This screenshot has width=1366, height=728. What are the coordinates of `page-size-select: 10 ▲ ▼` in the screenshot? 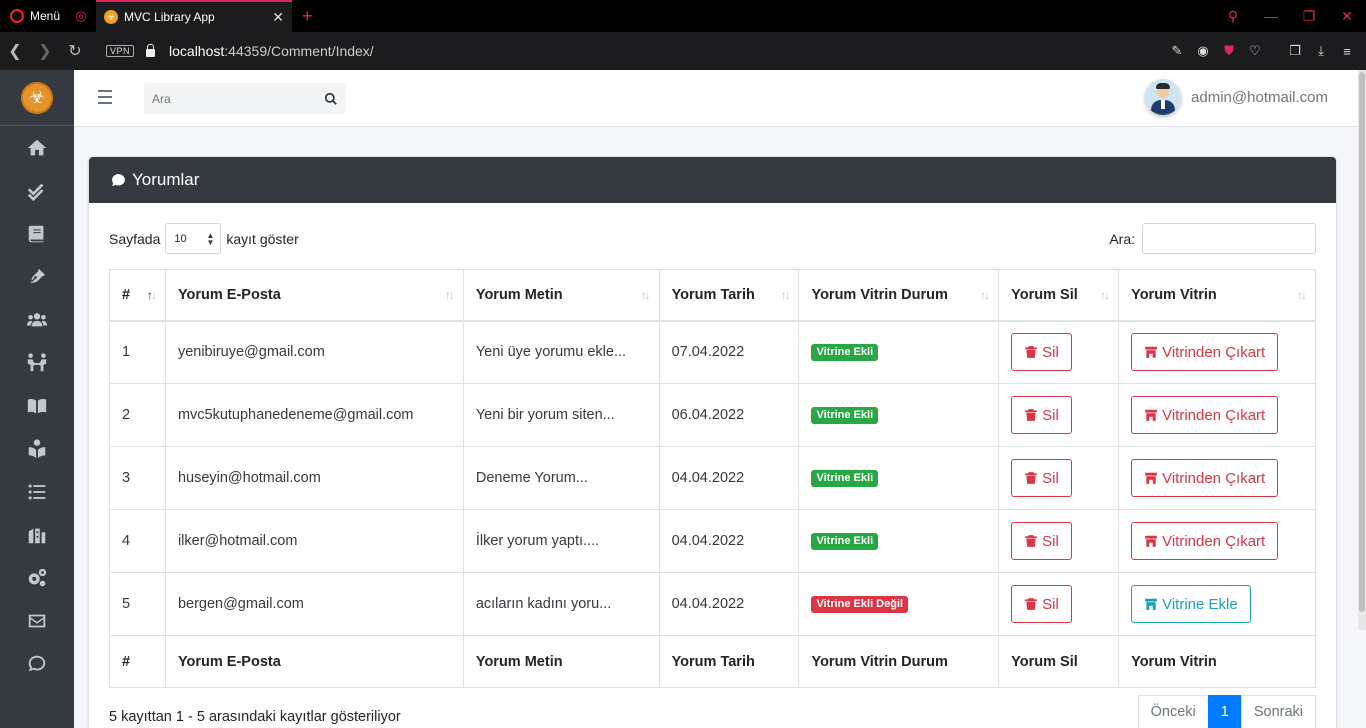 It's located at (193, 238).